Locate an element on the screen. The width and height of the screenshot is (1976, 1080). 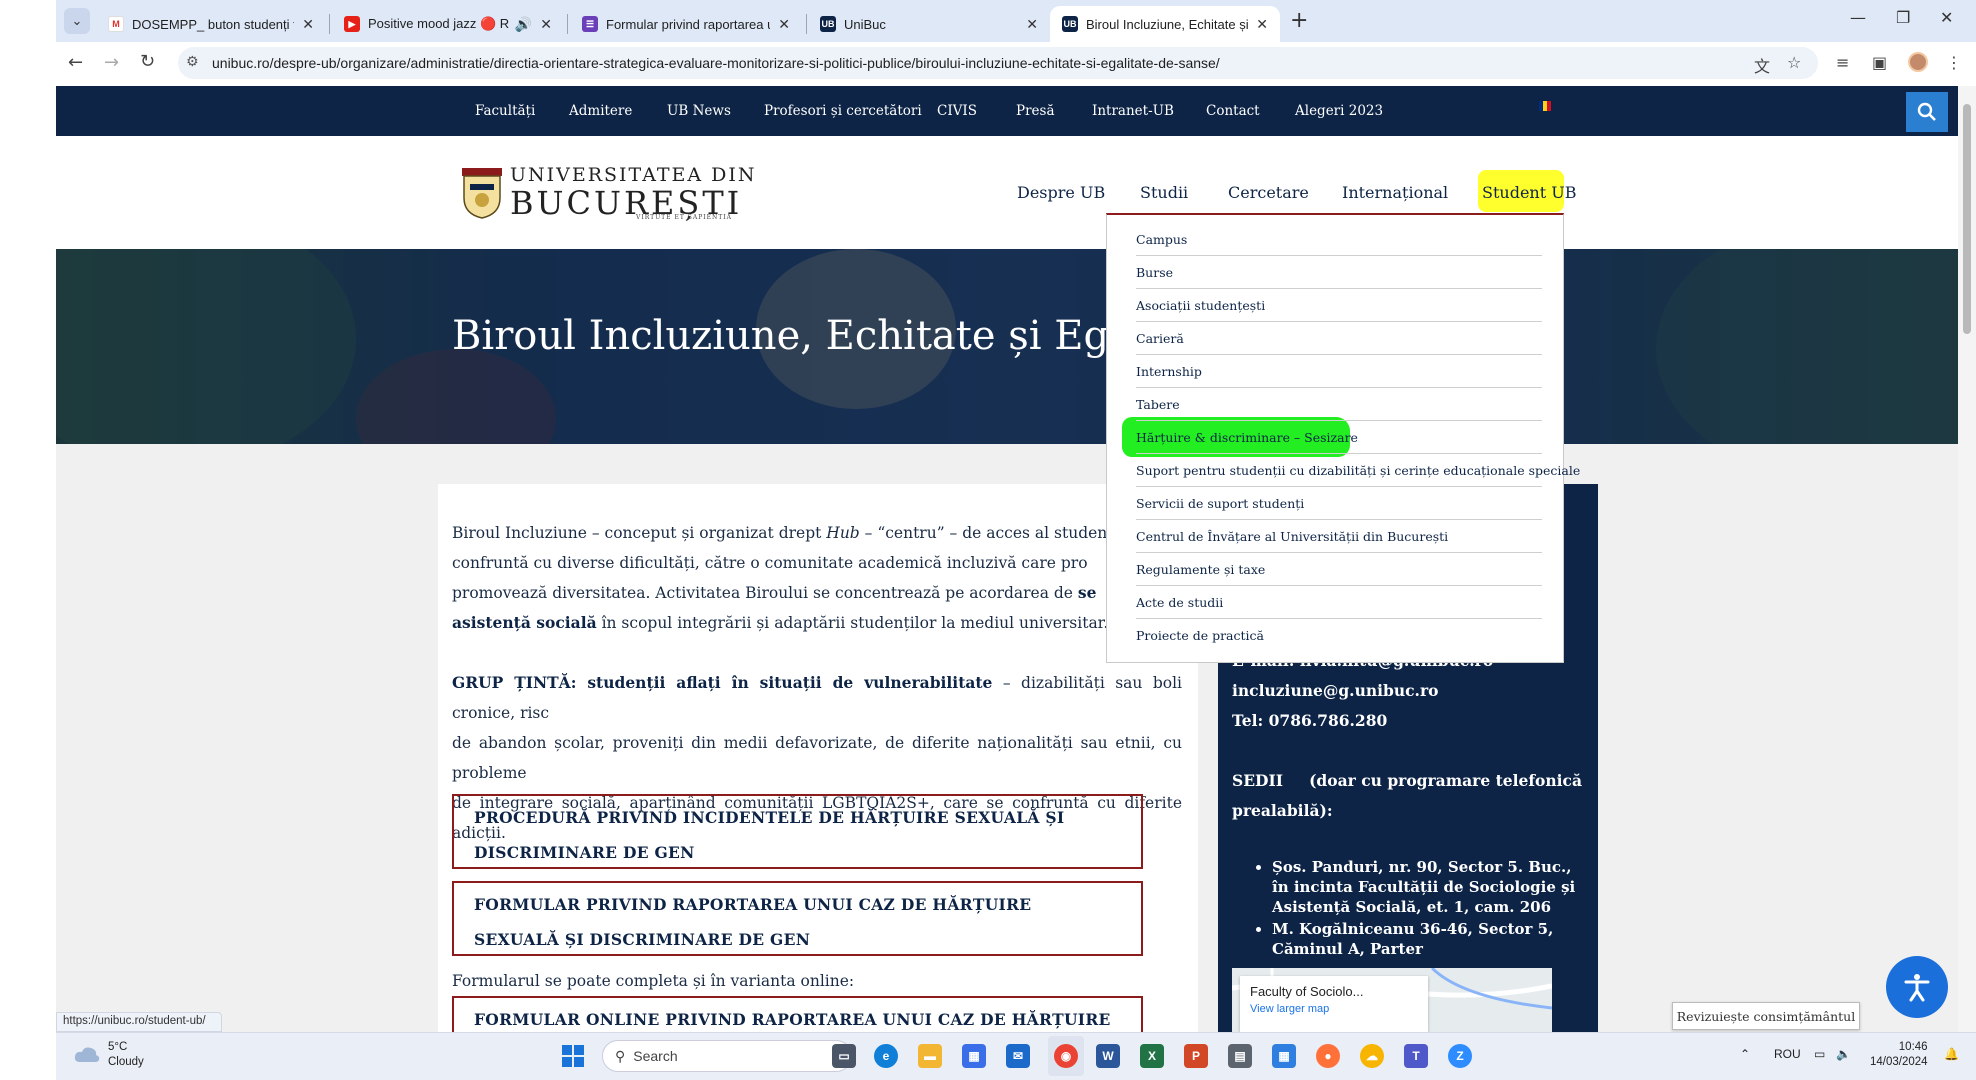
back-icon: ← is located at coordinates (75, 62).